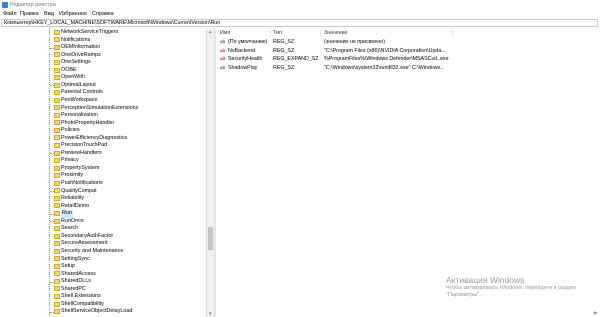 This screenshot has height=317, width=600. What do you see at coordinates (103, 267) in the screenshot?
I see `tree-item: › Setup` at bounding box center [103, 267].